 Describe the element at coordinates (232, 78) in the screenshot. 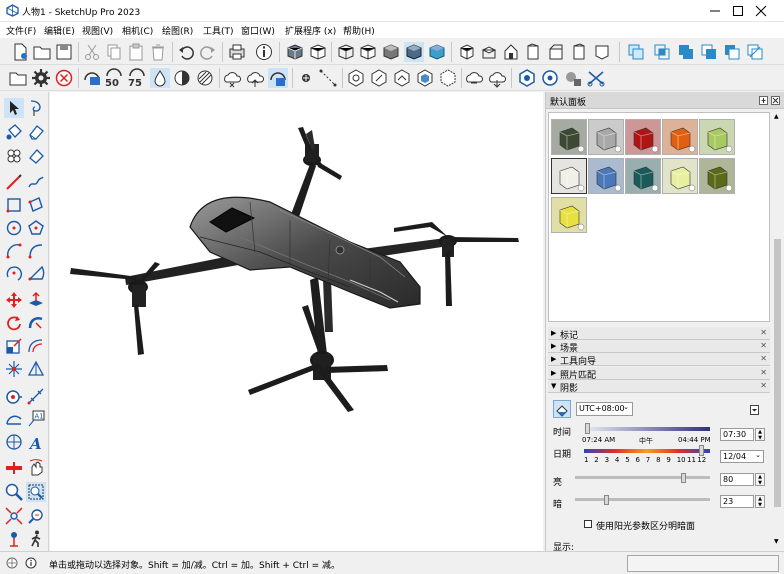

I see `cloud-remove-icon` at that location.